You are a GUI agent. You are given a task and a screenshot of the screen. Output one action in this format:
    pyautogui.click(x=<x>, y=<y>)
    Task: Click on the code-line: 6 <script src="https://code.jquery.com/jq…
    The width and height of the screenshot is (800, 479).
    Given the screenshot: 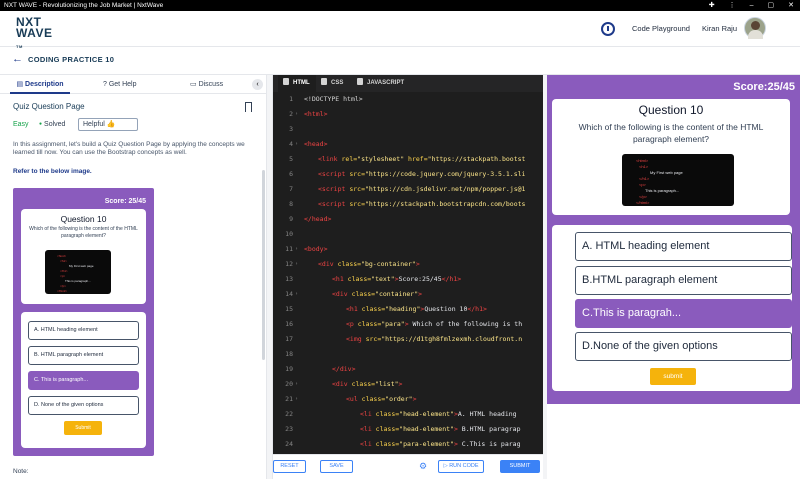 What is the action you would take?
    pyautogui.click(x=407, y=174)
    